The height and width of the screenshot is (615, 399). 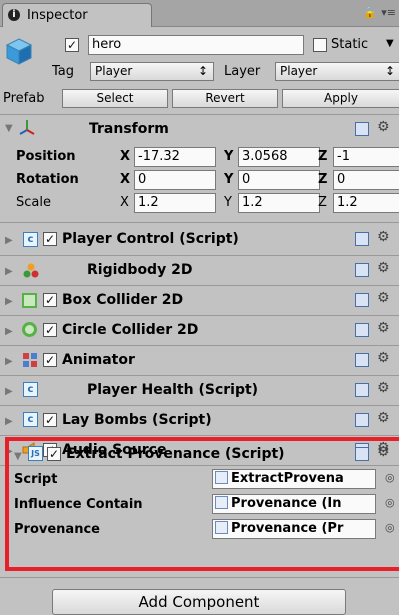 What do you see at coordinates (47, 179) in the screenshot?
I see `rotation-label: Rotation` at bounding box center [47, 179].